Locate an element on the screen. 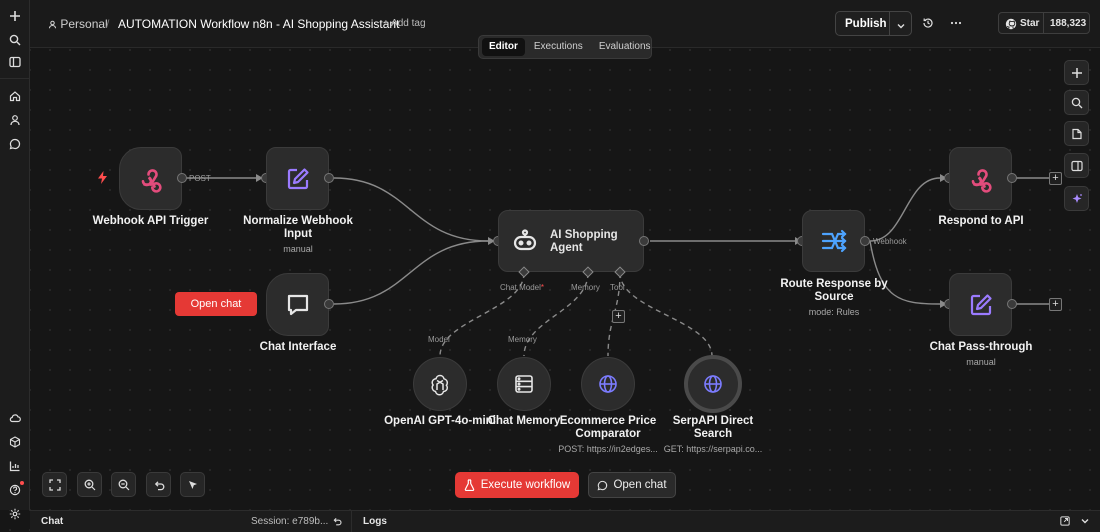 Image resolution: width=1100 pixels, height=532 pixels. help-icon is located at coordinates (15, 490).